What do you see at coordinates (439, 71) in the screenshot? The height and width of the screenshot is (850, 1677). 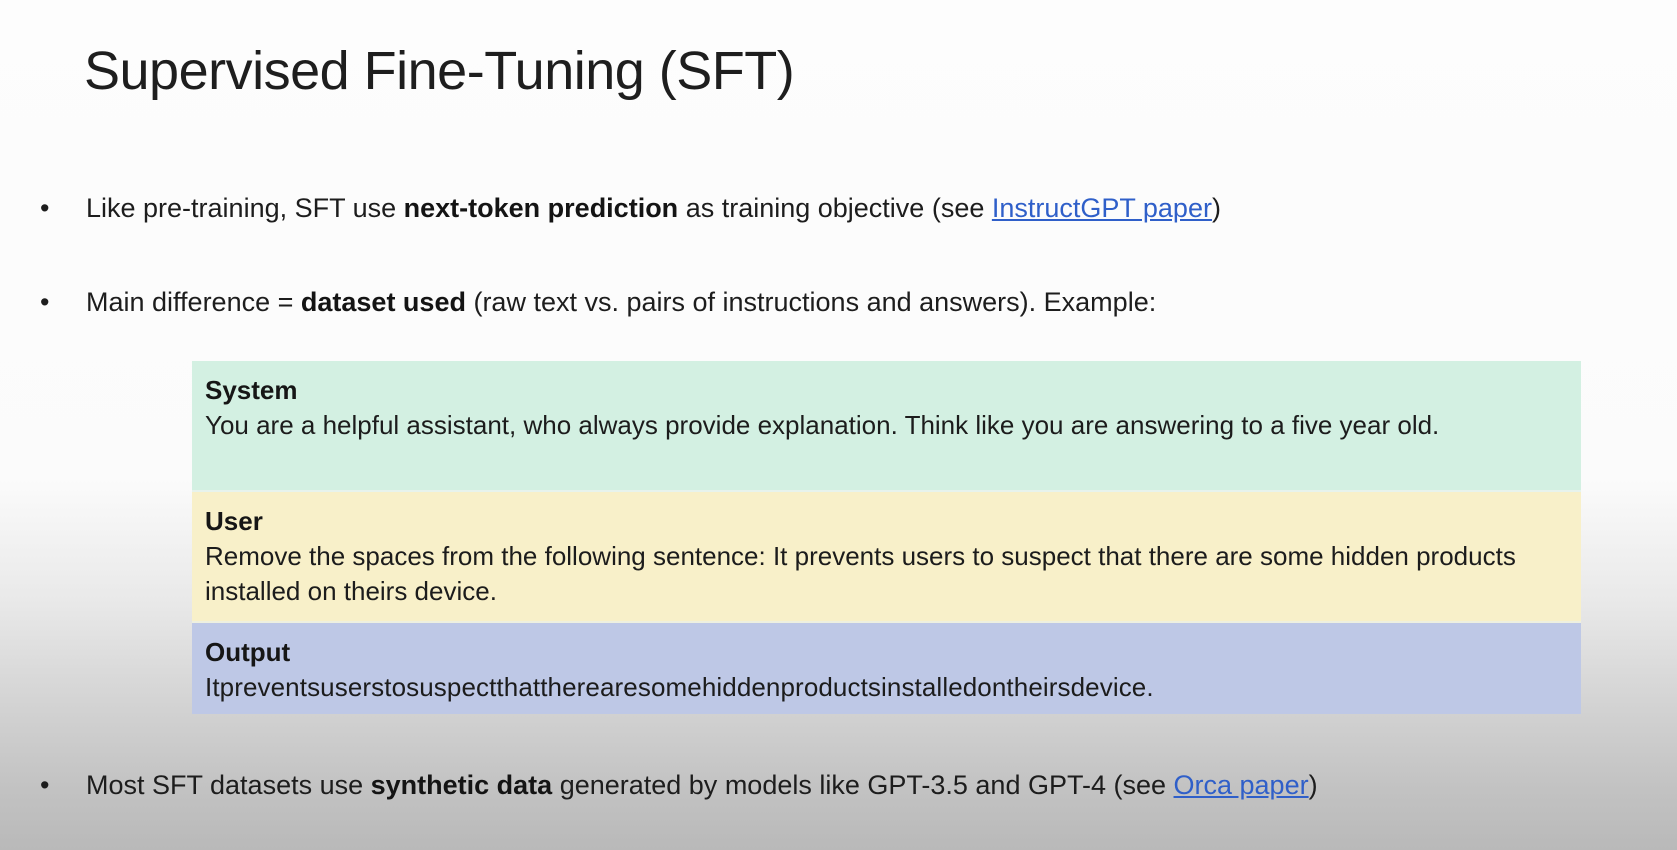 I see `slide-title: Supervised Fine-Tuning (SFT)` at bounding box center [439, 71].